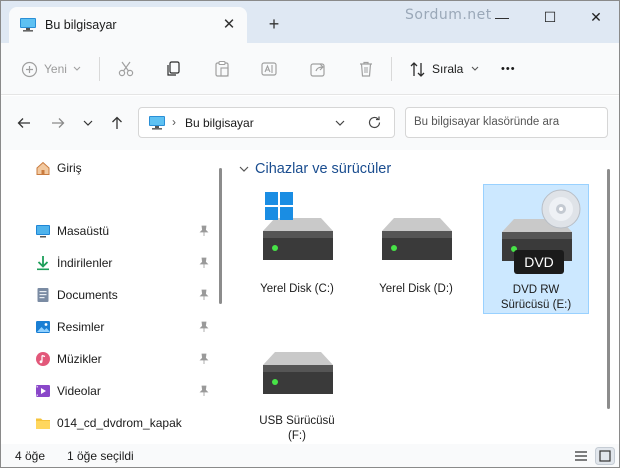 The image size is (620, 468). I want to click on maximize-button: ☐, so click(550, 17).